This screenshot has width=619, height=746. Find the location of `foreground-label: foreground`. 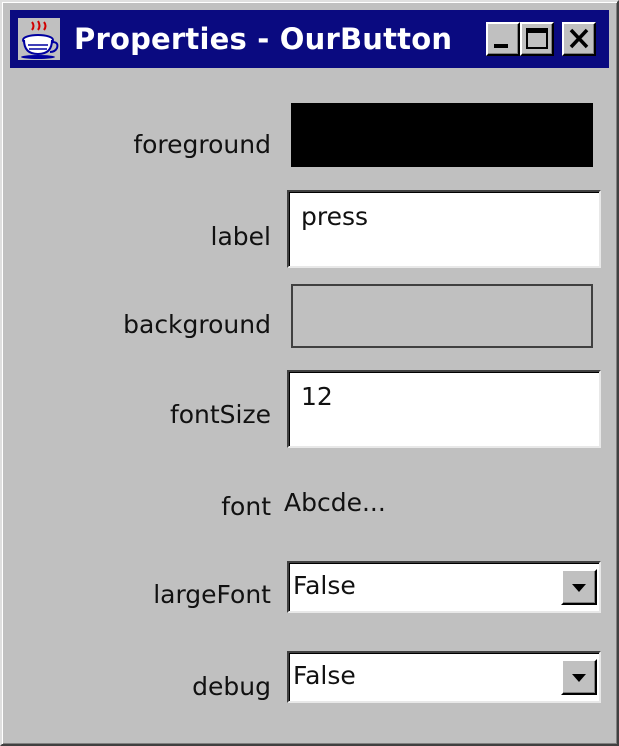

foreground-label: foreground is located at coordinates (202, 144).